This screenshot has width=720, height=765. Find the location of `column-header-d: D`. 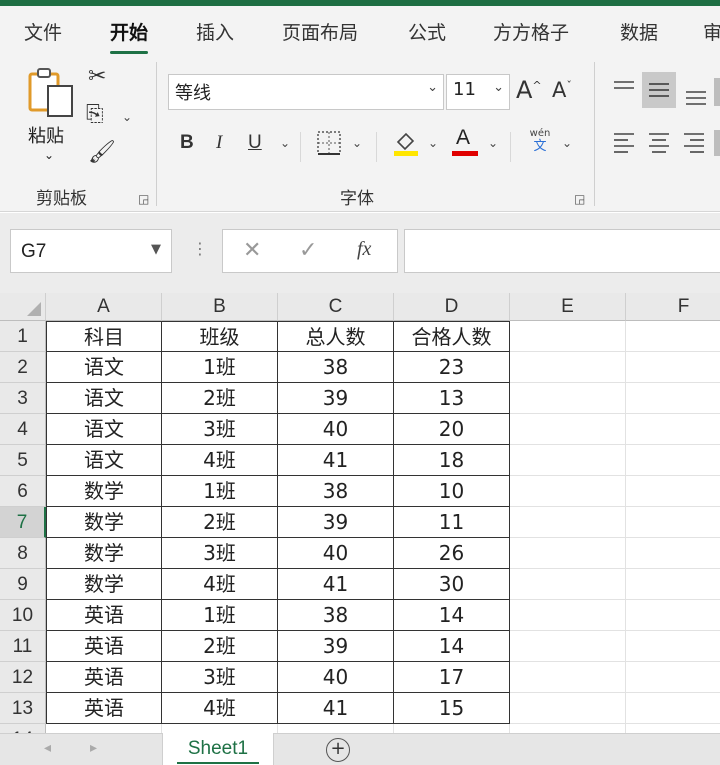

column-header-d: D is located at coordinates (452, 307).